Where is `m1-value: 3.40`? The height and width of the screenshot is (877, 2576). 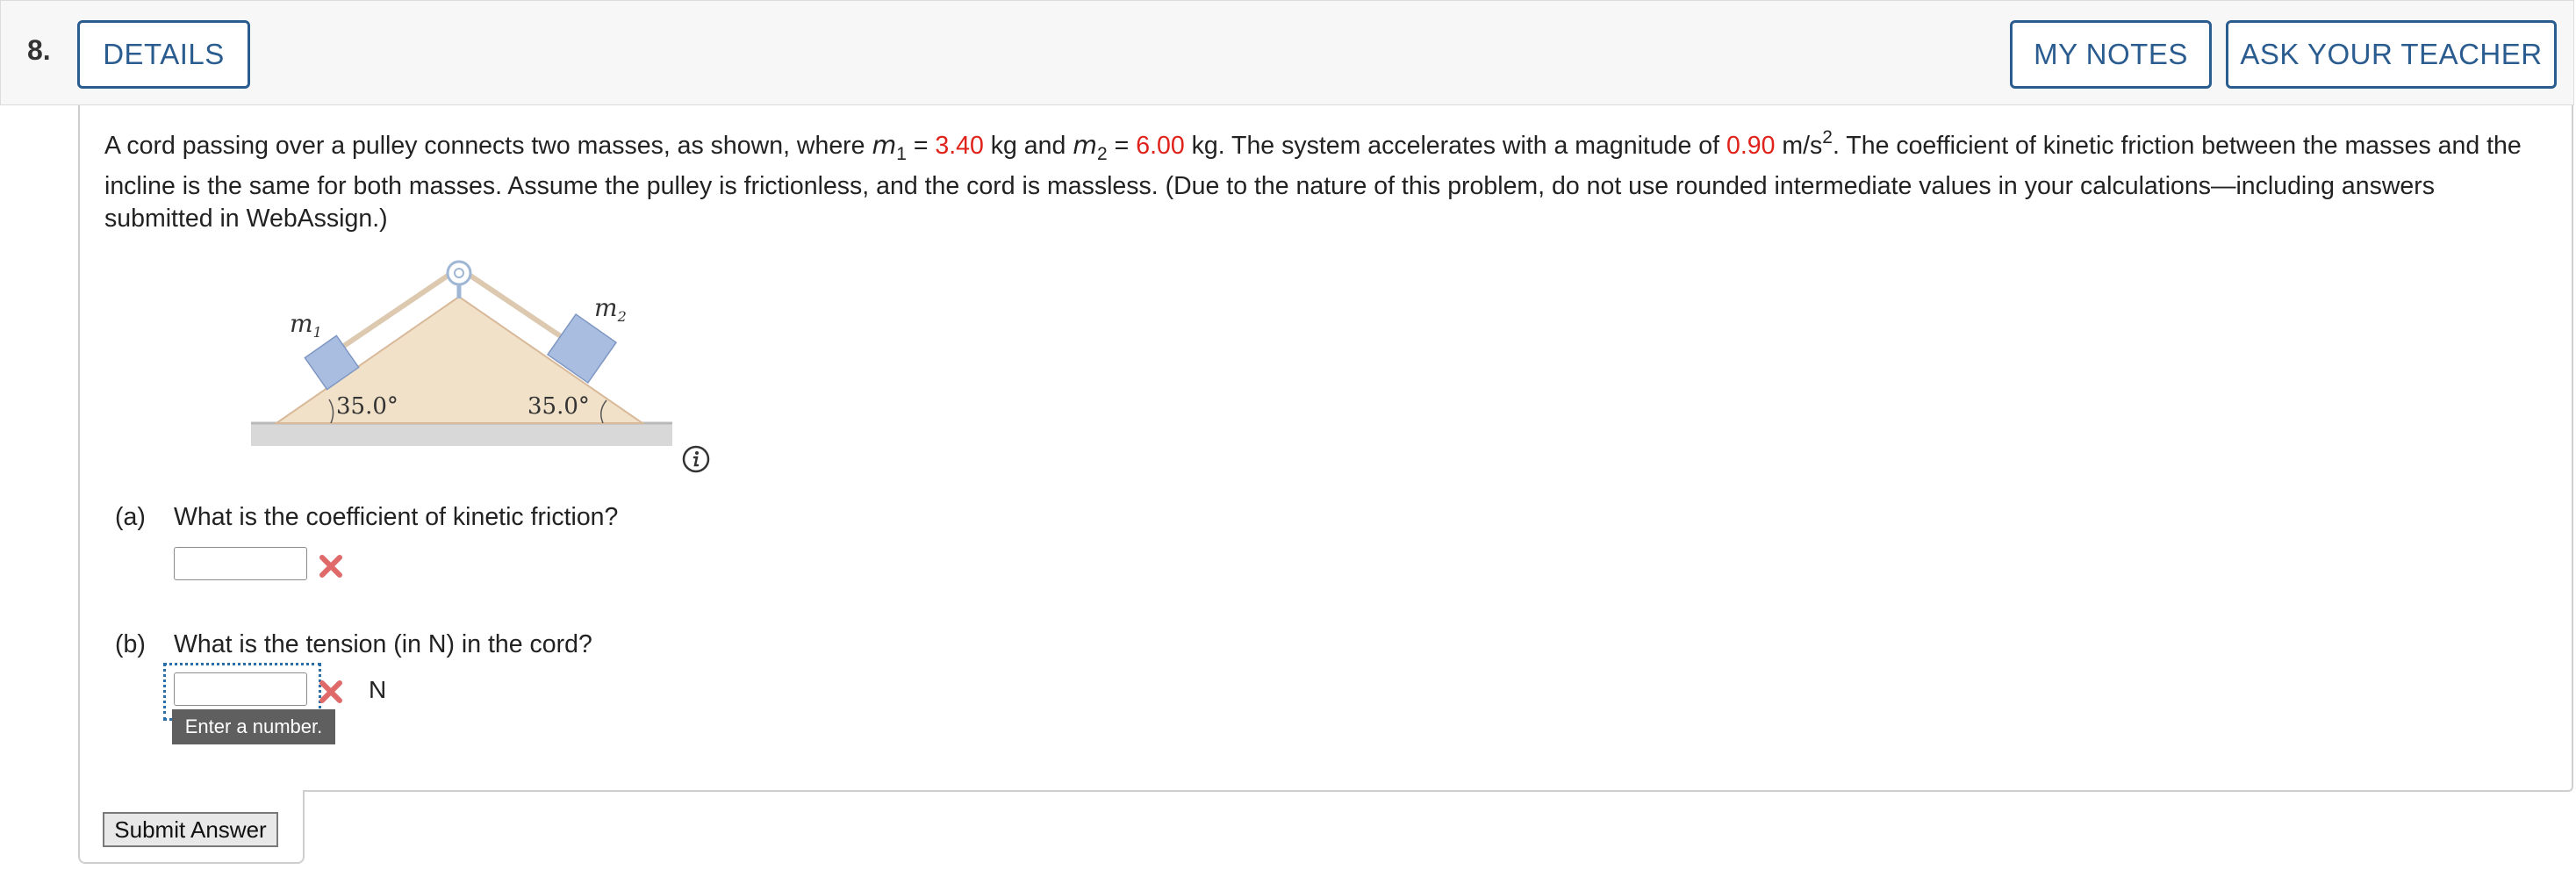
m1-value: 3.40 is located at coordinates (960, 146).